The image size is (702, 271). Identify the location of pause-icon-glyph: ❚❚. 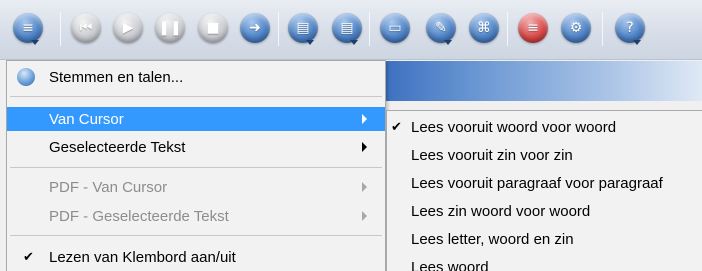
(170, 28).